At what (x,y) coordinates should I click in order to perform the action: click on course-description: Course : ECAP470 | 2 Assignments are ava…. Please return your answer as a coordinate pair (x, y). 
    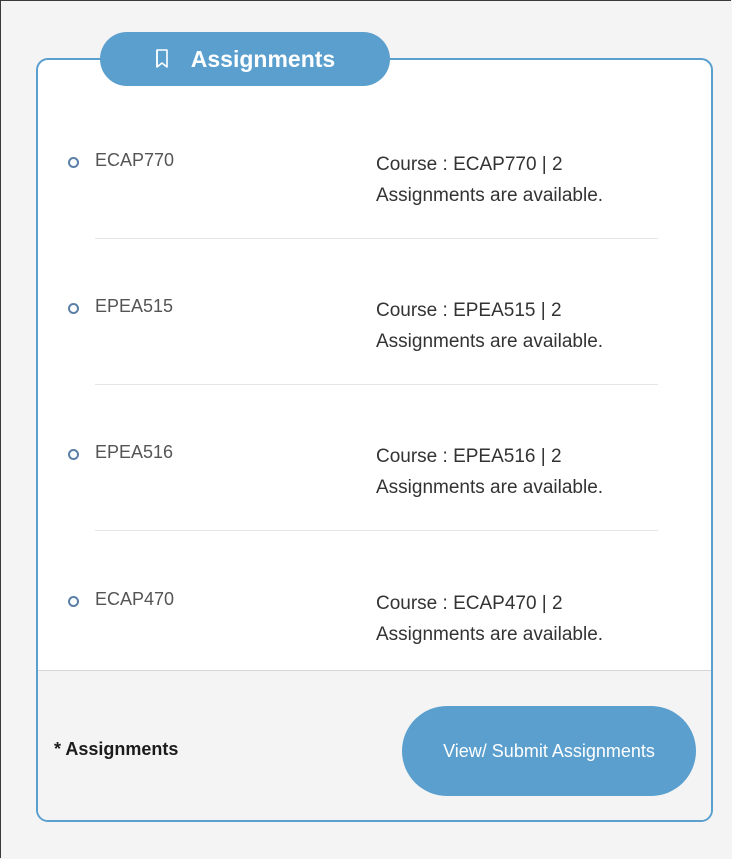
    Looking at the image, I should click on (490, 619).